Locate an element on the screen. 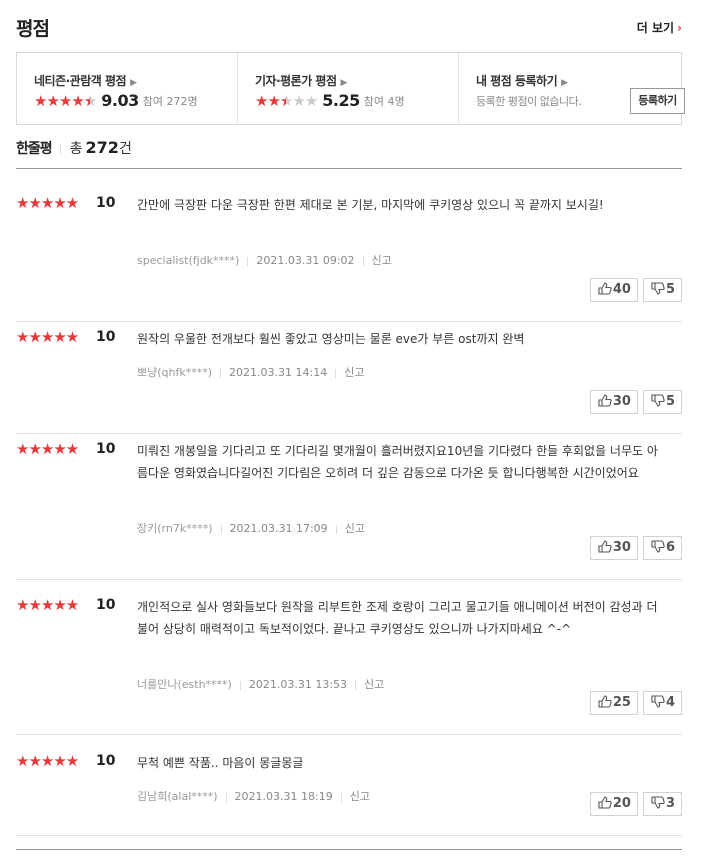 The image size is (707, 863). vote-buttons: 40 5 is located at coordinates (633, 290).